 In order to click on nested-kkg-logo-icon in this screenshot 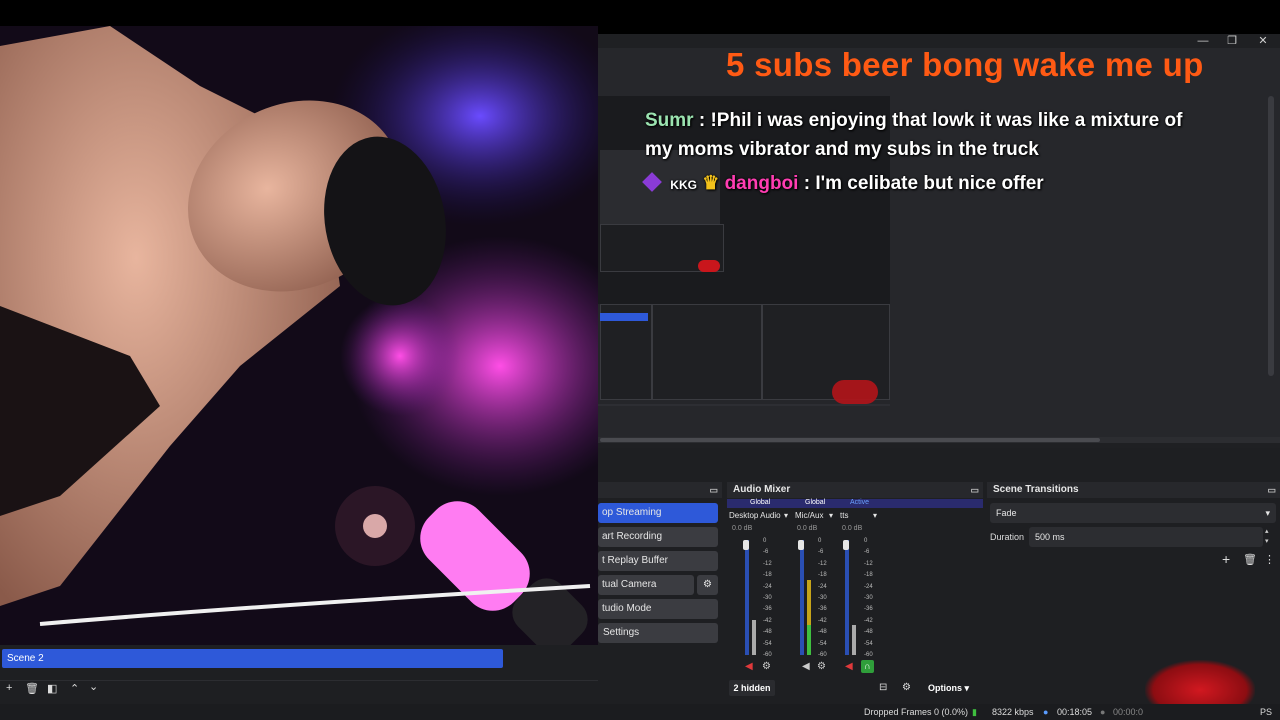, I will do `click(855, 392)`.